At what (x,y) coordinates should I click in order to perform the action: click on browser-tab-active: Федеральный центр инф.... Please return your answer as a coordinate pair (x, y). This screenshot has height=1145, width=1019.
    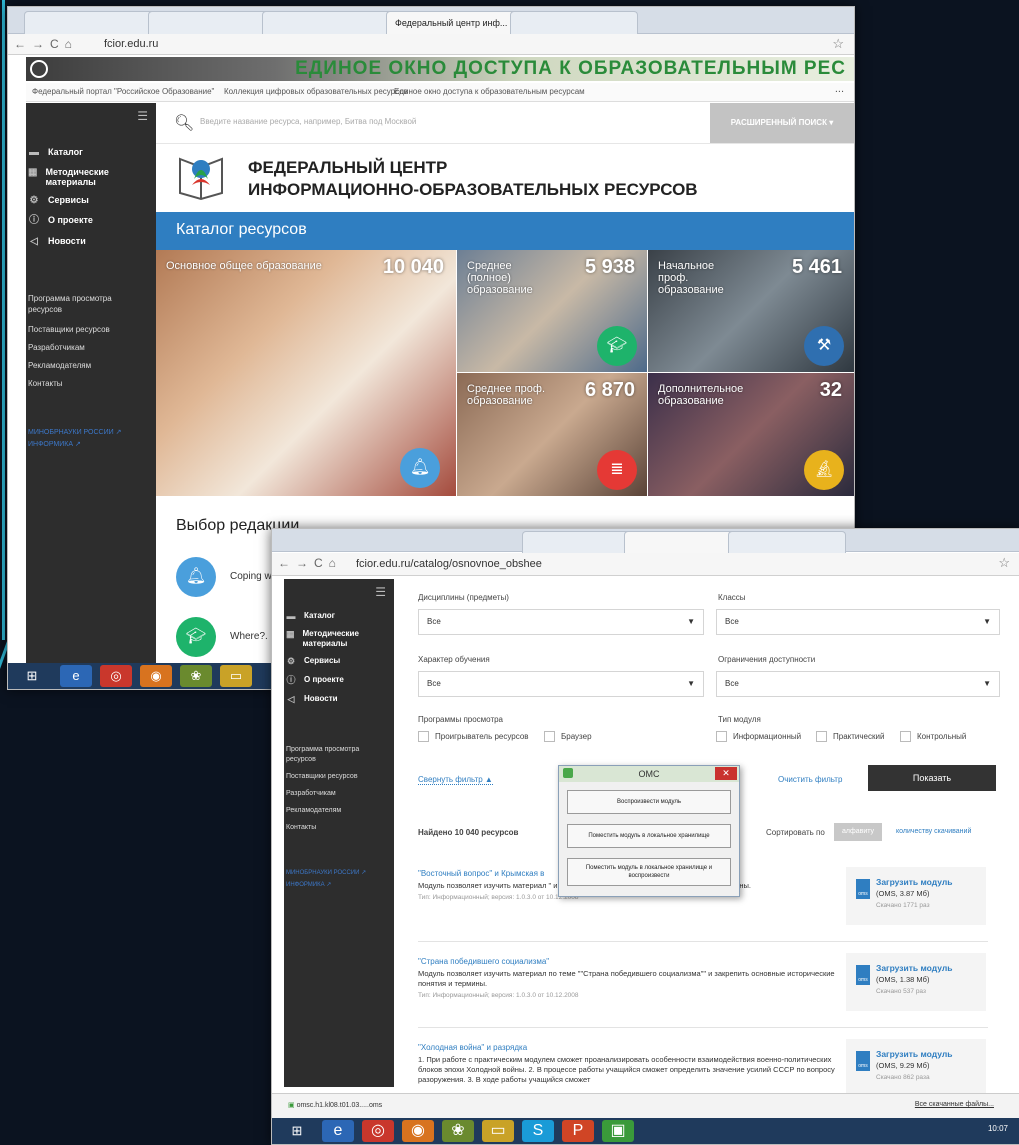
    Looking at the image, I should click on (455, 22).